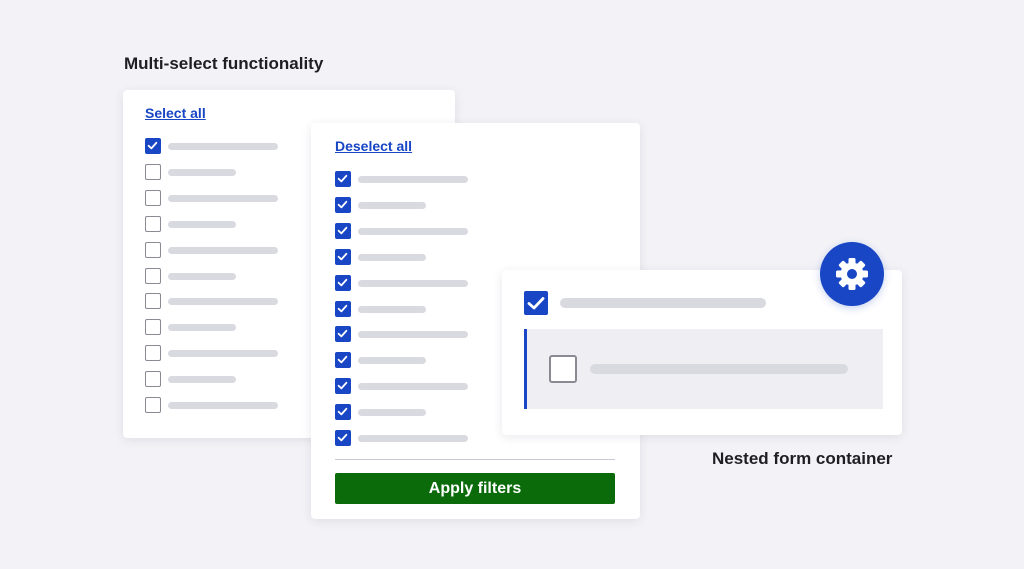 This screenshot has height=569, width=1024. I want to click on parent-checkbox, so click(536, 303).